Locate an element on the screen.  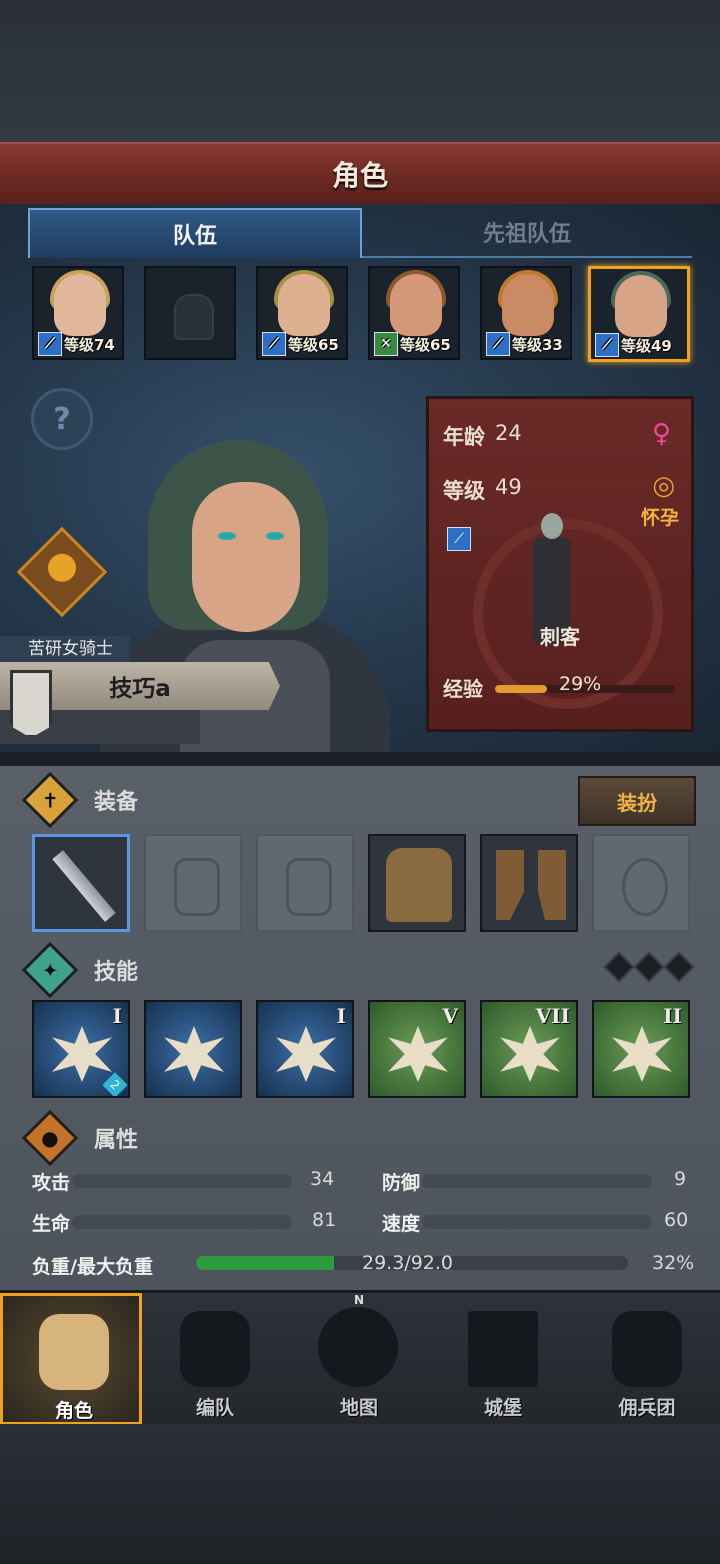
pregnant-status: 怀孕 is located at coordinates (659, 518).